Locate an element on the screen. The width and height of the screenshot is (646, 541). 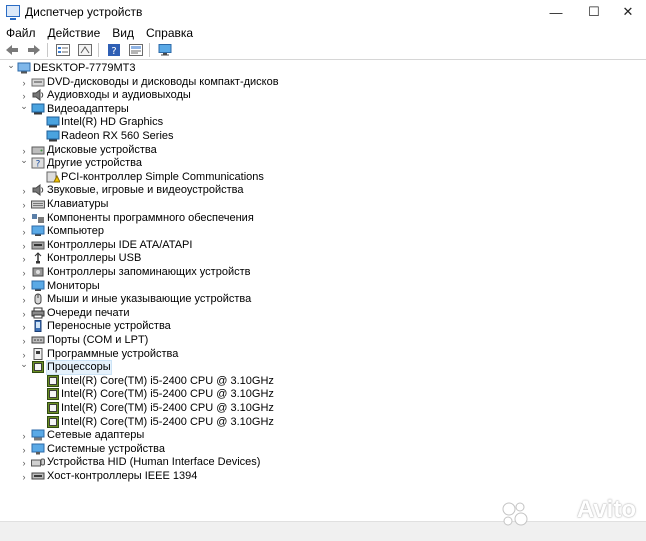
tree-category: › Контроллеры USB is located at coordinates (323, 258).